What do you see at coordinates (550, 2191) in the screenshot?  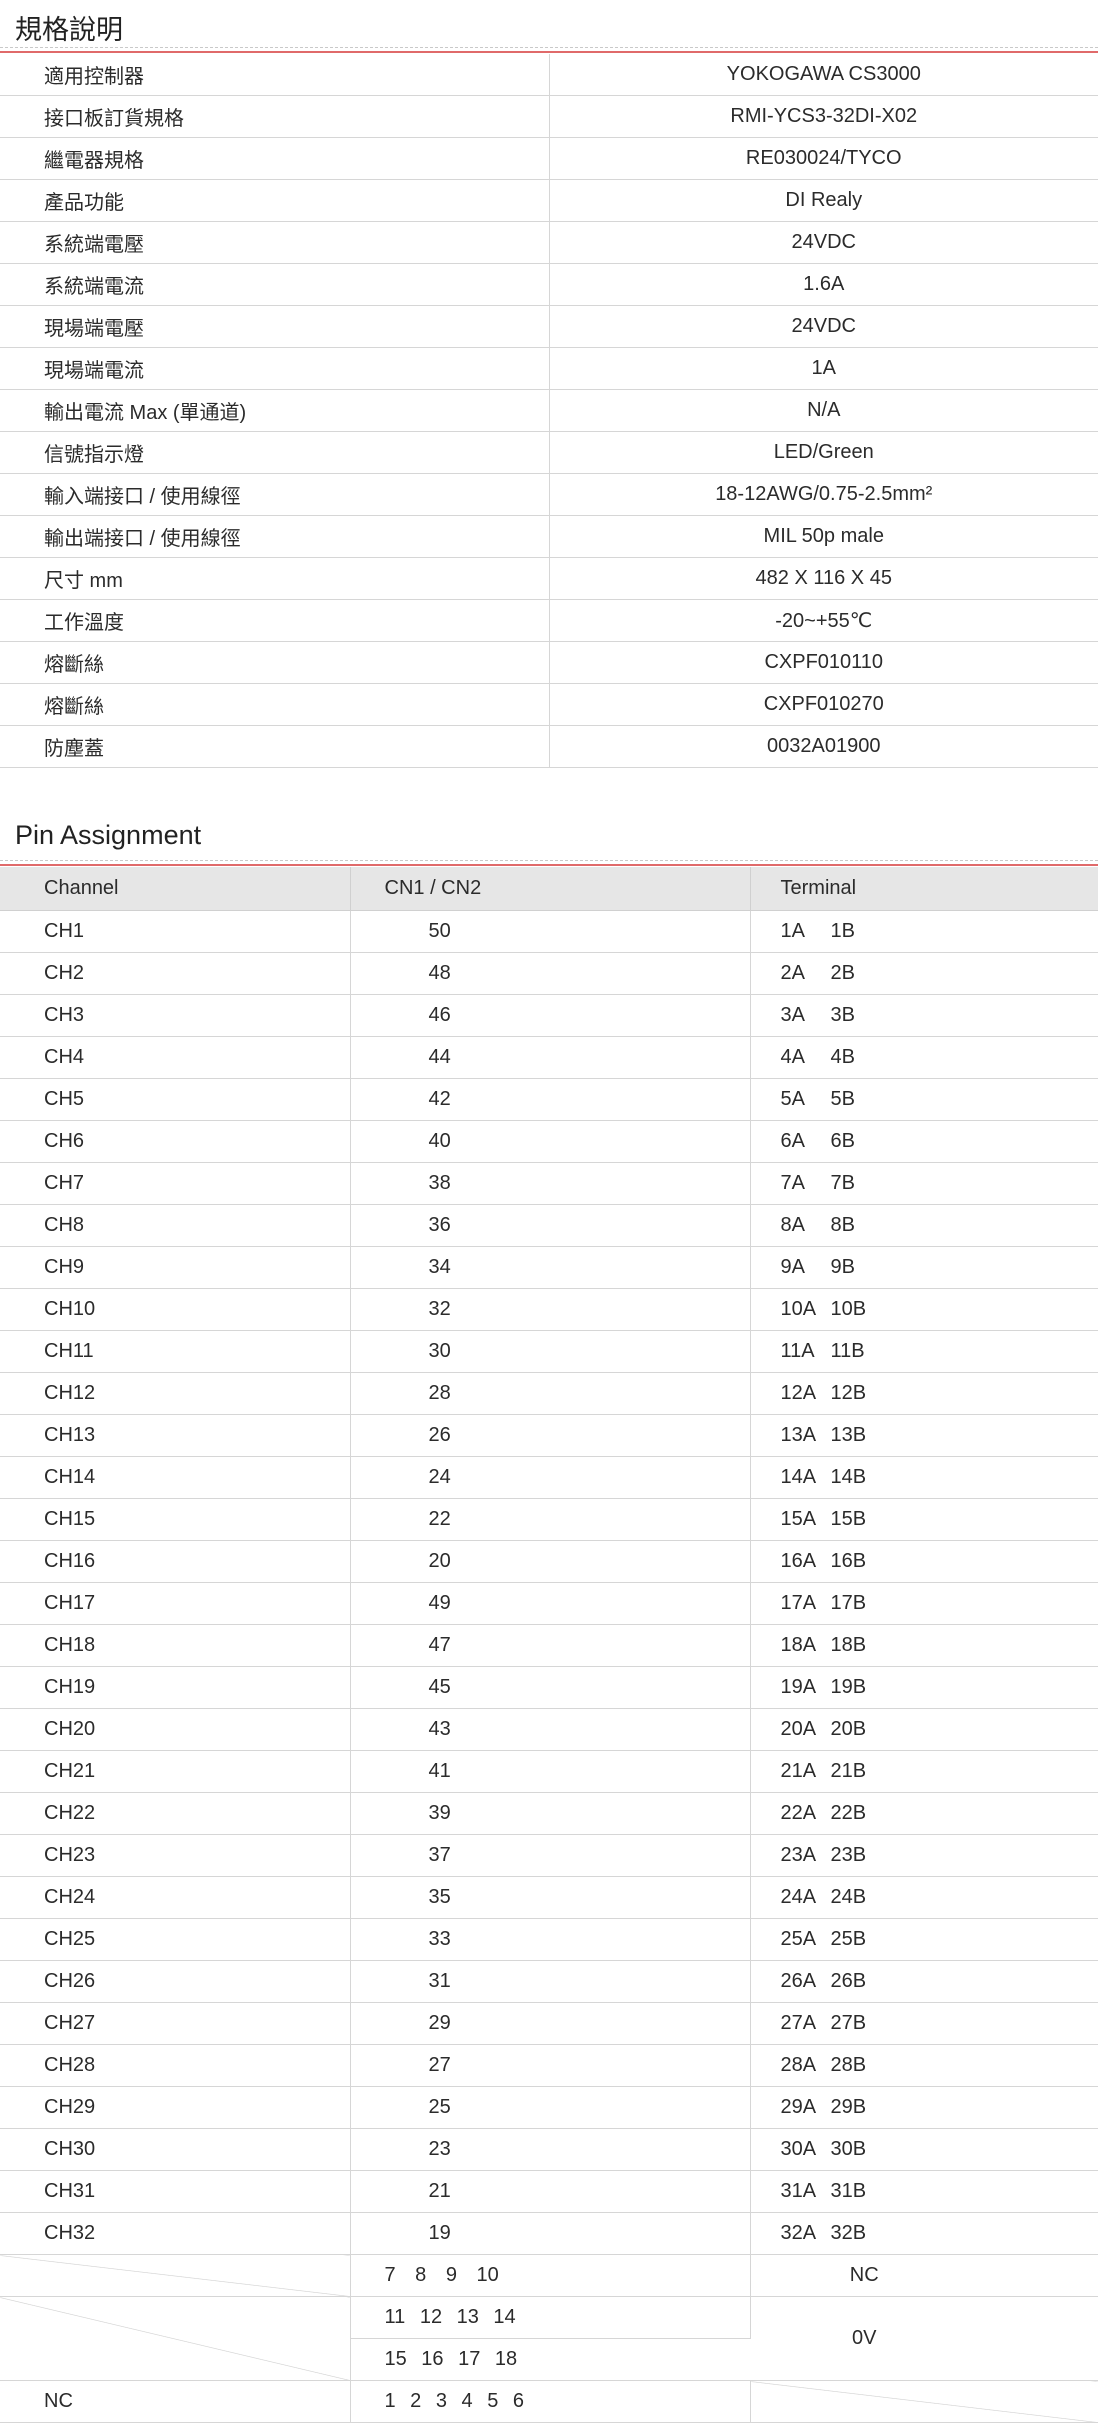 I see `cn-pin-cell: 21` at bounding box center [550, 2191].